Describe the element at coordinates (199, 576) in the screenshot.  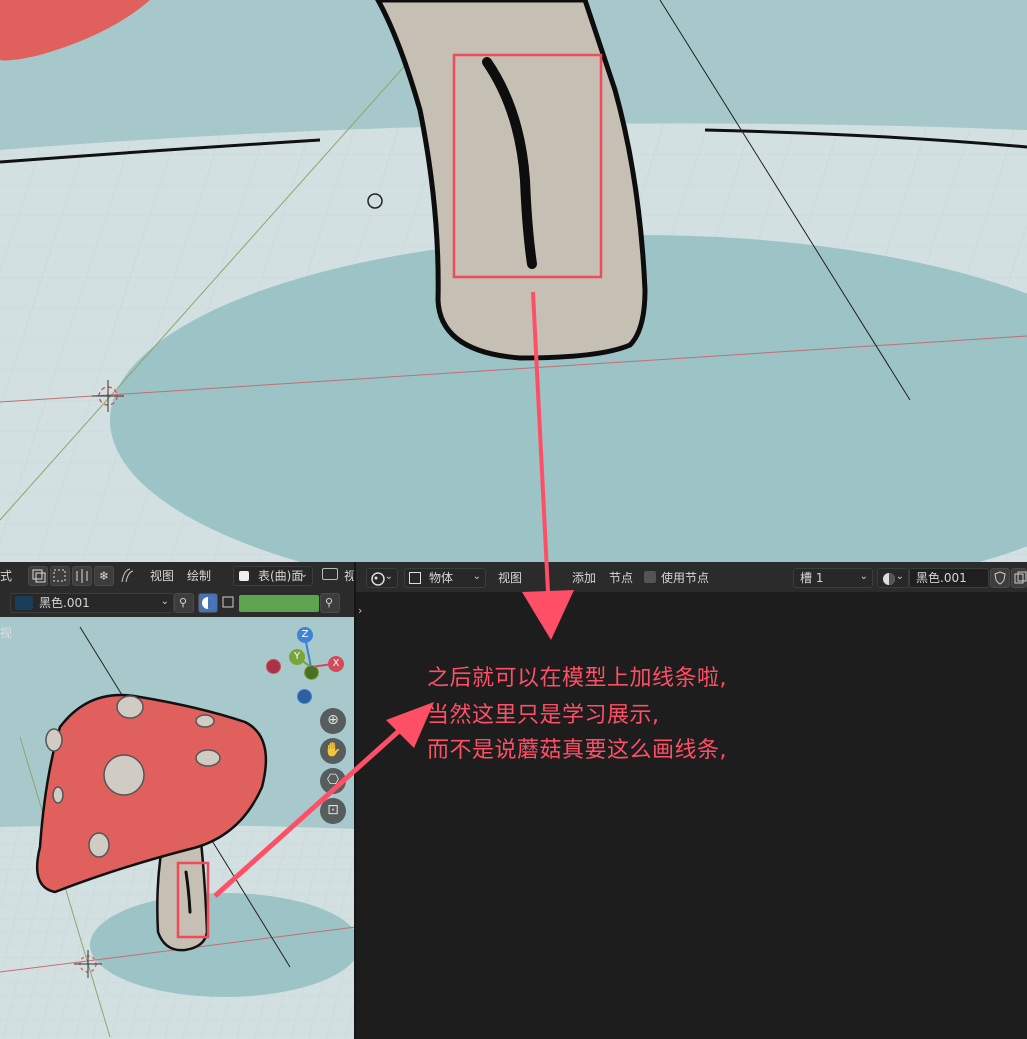
I see `paint-menu: 绘制` at that location.